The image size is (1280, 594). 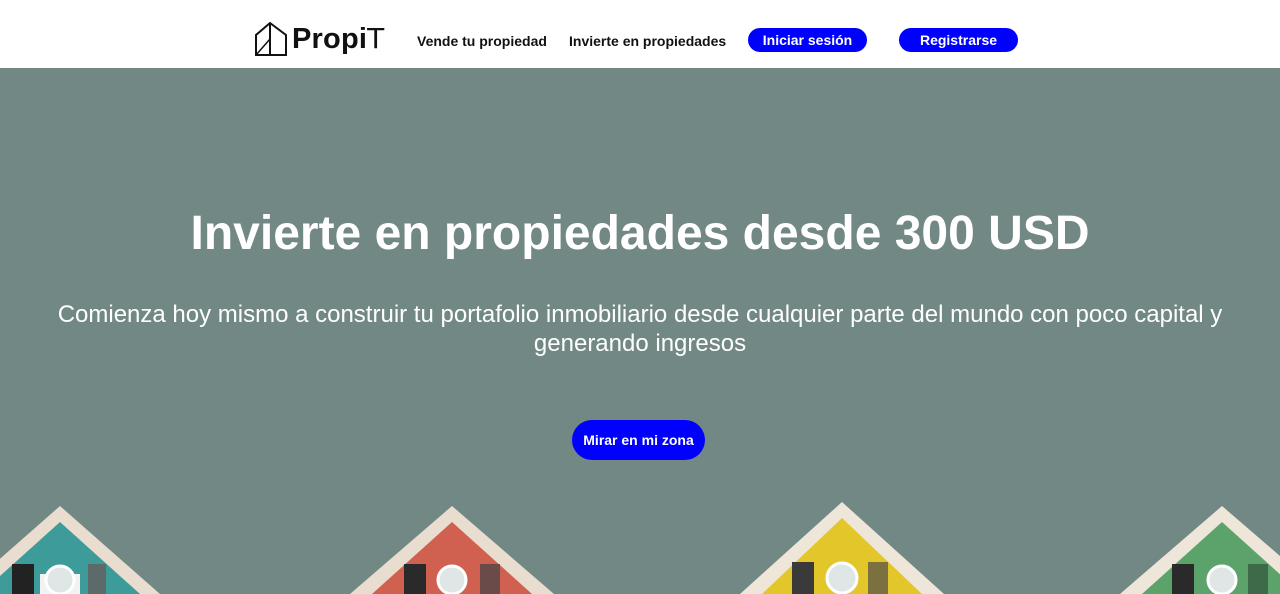 I want to click on brand-name-thin: T, so click(x=376, y=38).